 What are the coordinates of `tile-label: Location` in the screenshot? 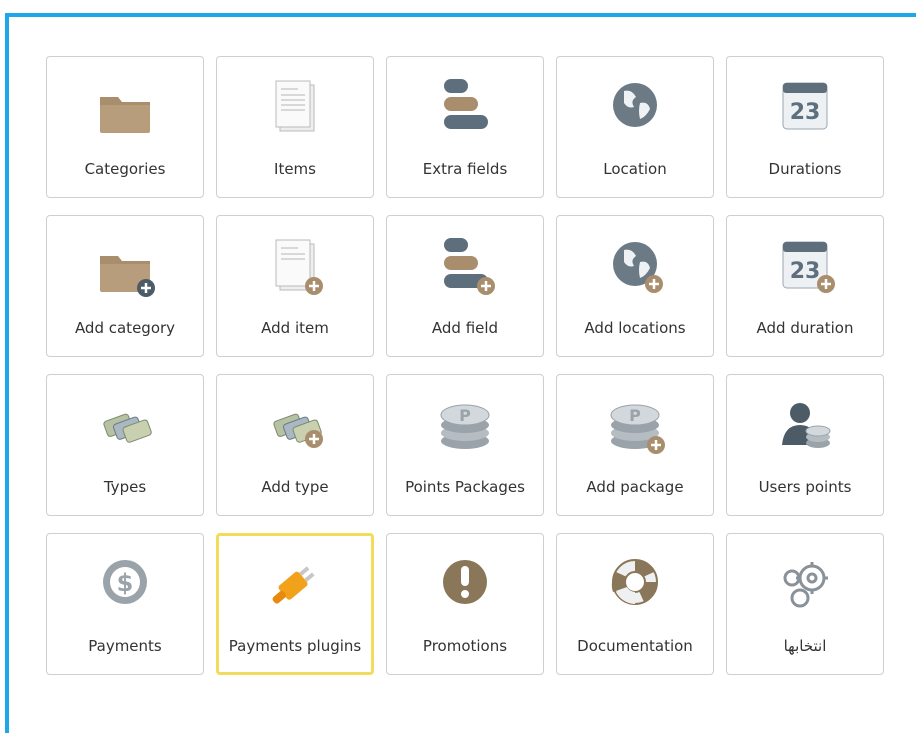 It's located at (635, 169).